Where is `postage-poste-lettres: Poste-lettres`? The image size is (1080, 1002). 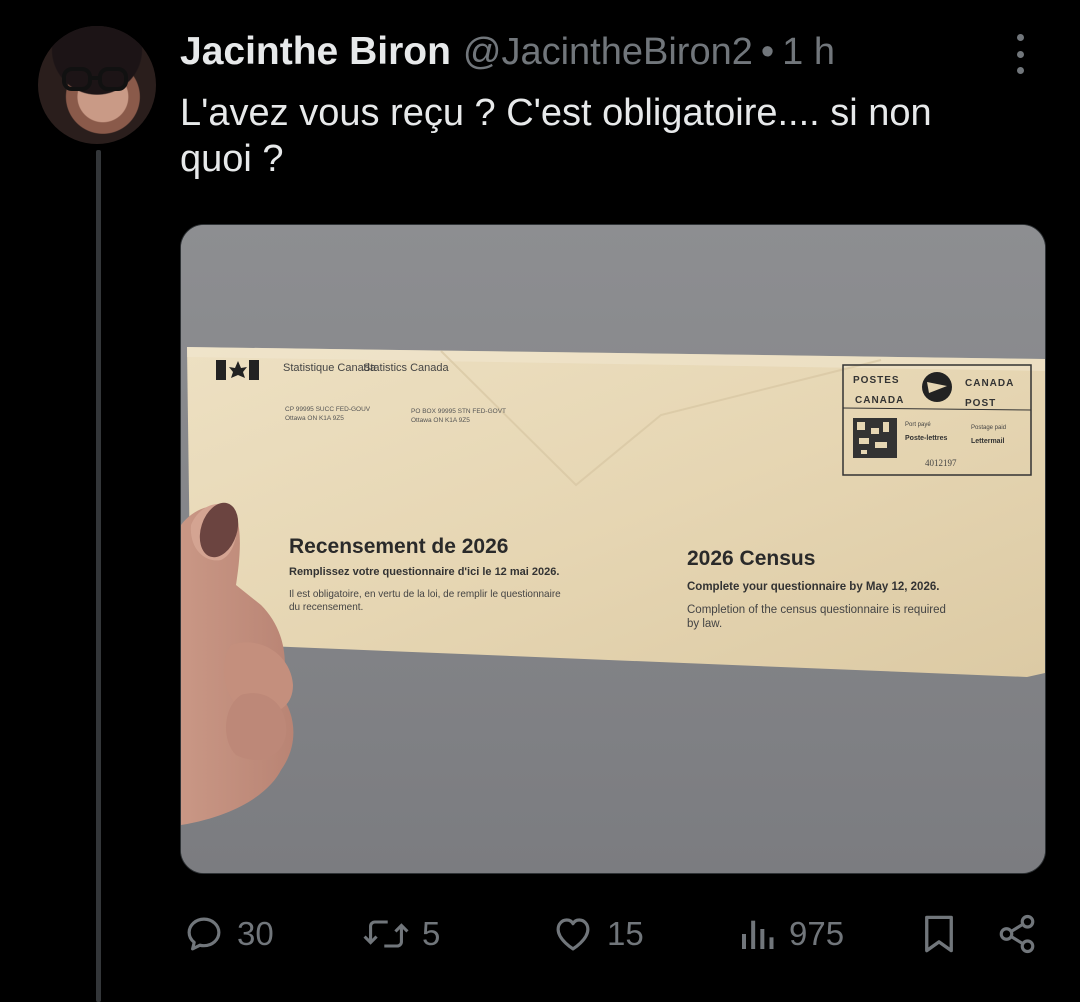 postage-poste-lettres: Poste-lettres is located at coordinates (926, 438).